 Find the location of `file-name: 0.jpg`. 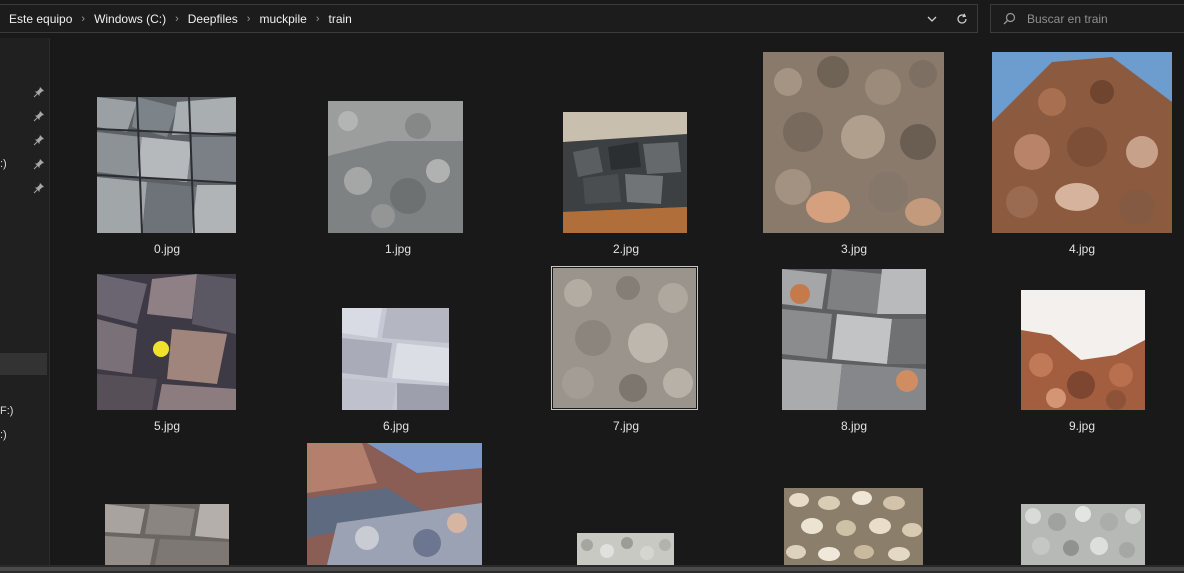

file-name: 0.jpg is located at coordinates (167, 249).